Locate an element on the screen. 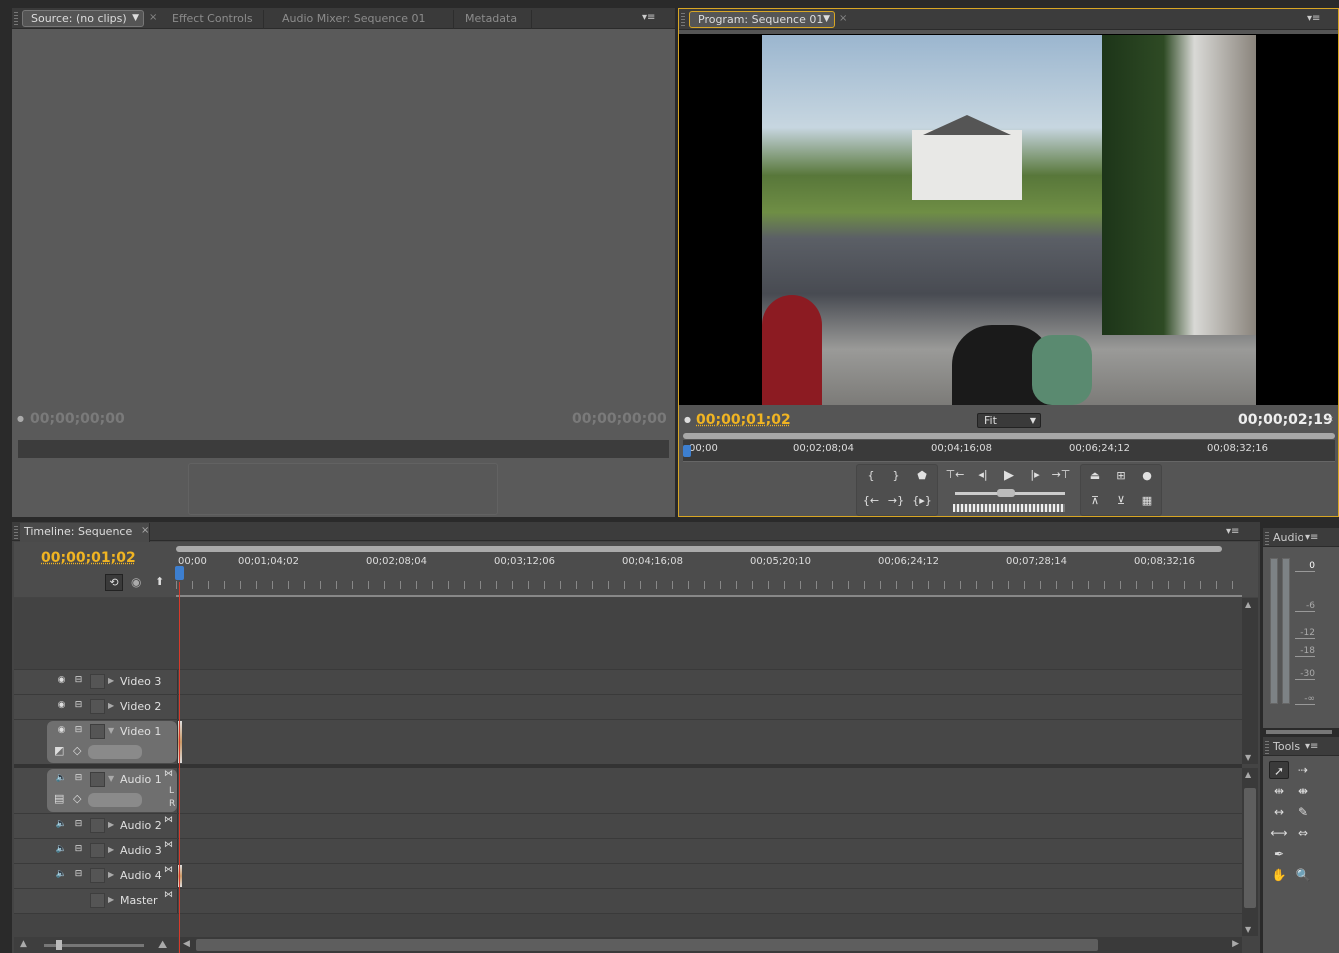 The height and width of the screenshot is (953, 1339). vertical-scrollbar-video: ▲ ▼ is located at coordinates (1250, 681).